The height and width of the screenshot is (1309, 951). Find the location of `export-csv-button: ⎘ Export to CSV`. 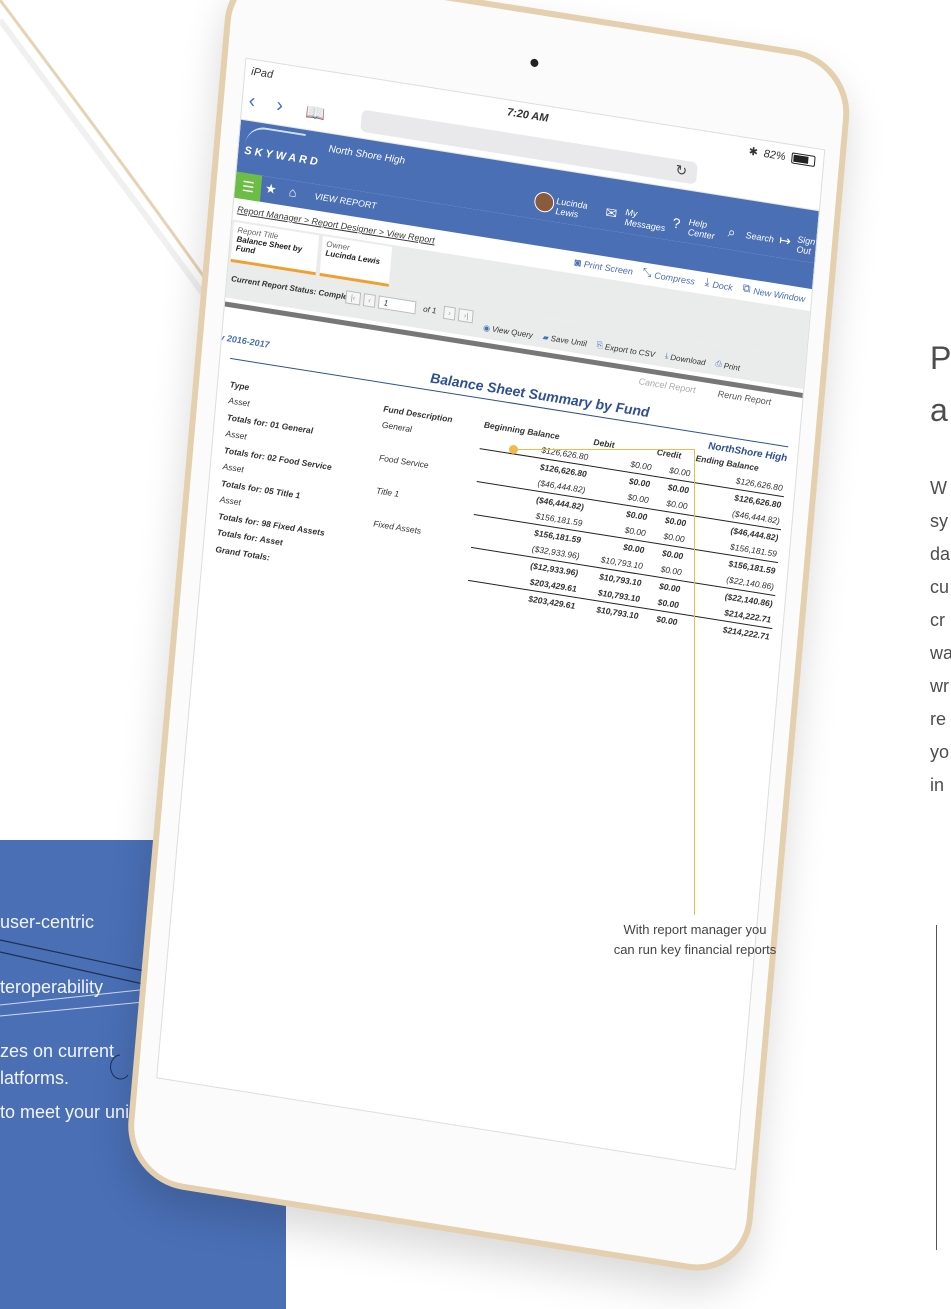

export-csv-button: ⎘ Export to CSV is located at coordinates (625, 349).